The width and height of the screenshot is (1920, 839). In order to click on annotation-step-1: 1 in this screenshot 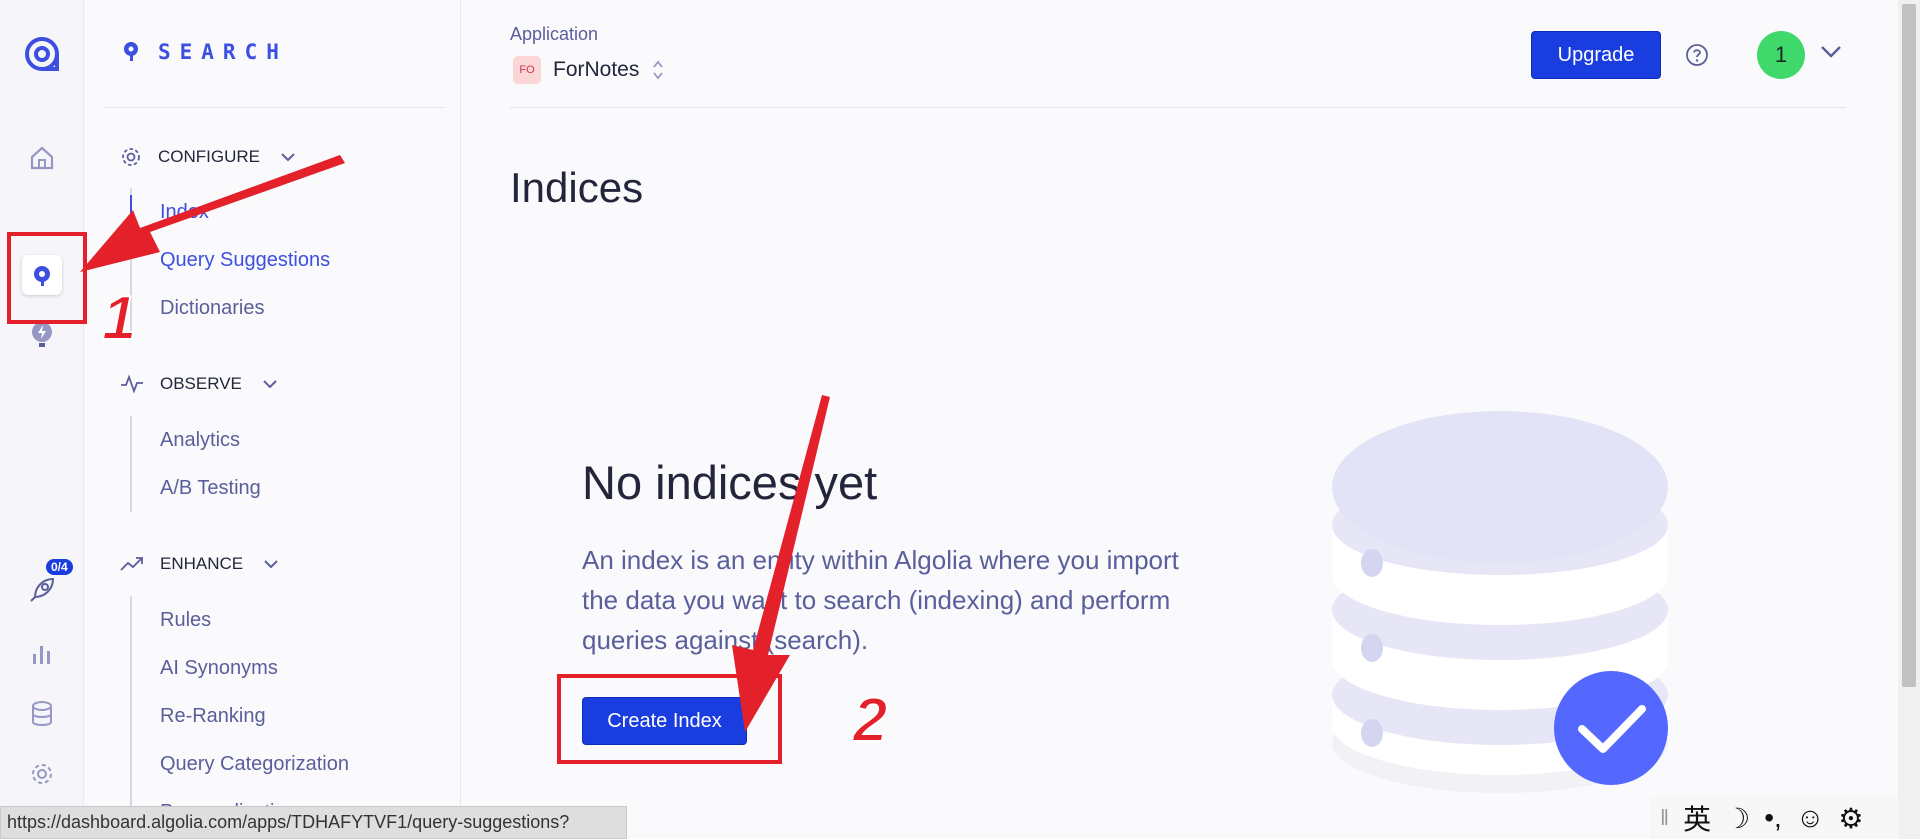, I will do `click(119, 318)`.